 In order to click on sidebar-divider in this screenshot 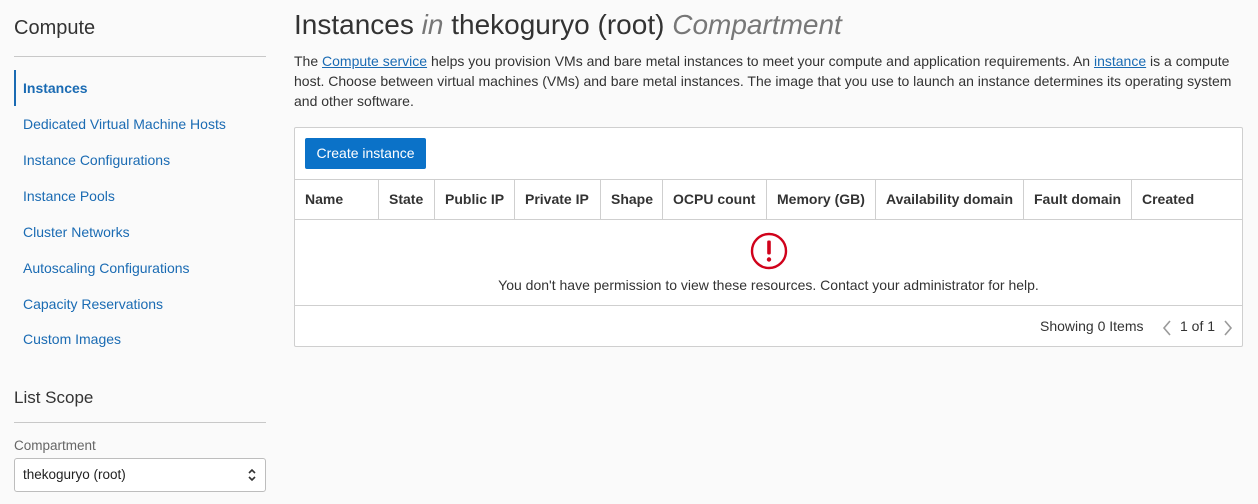, I will do `click(140, 56)`.